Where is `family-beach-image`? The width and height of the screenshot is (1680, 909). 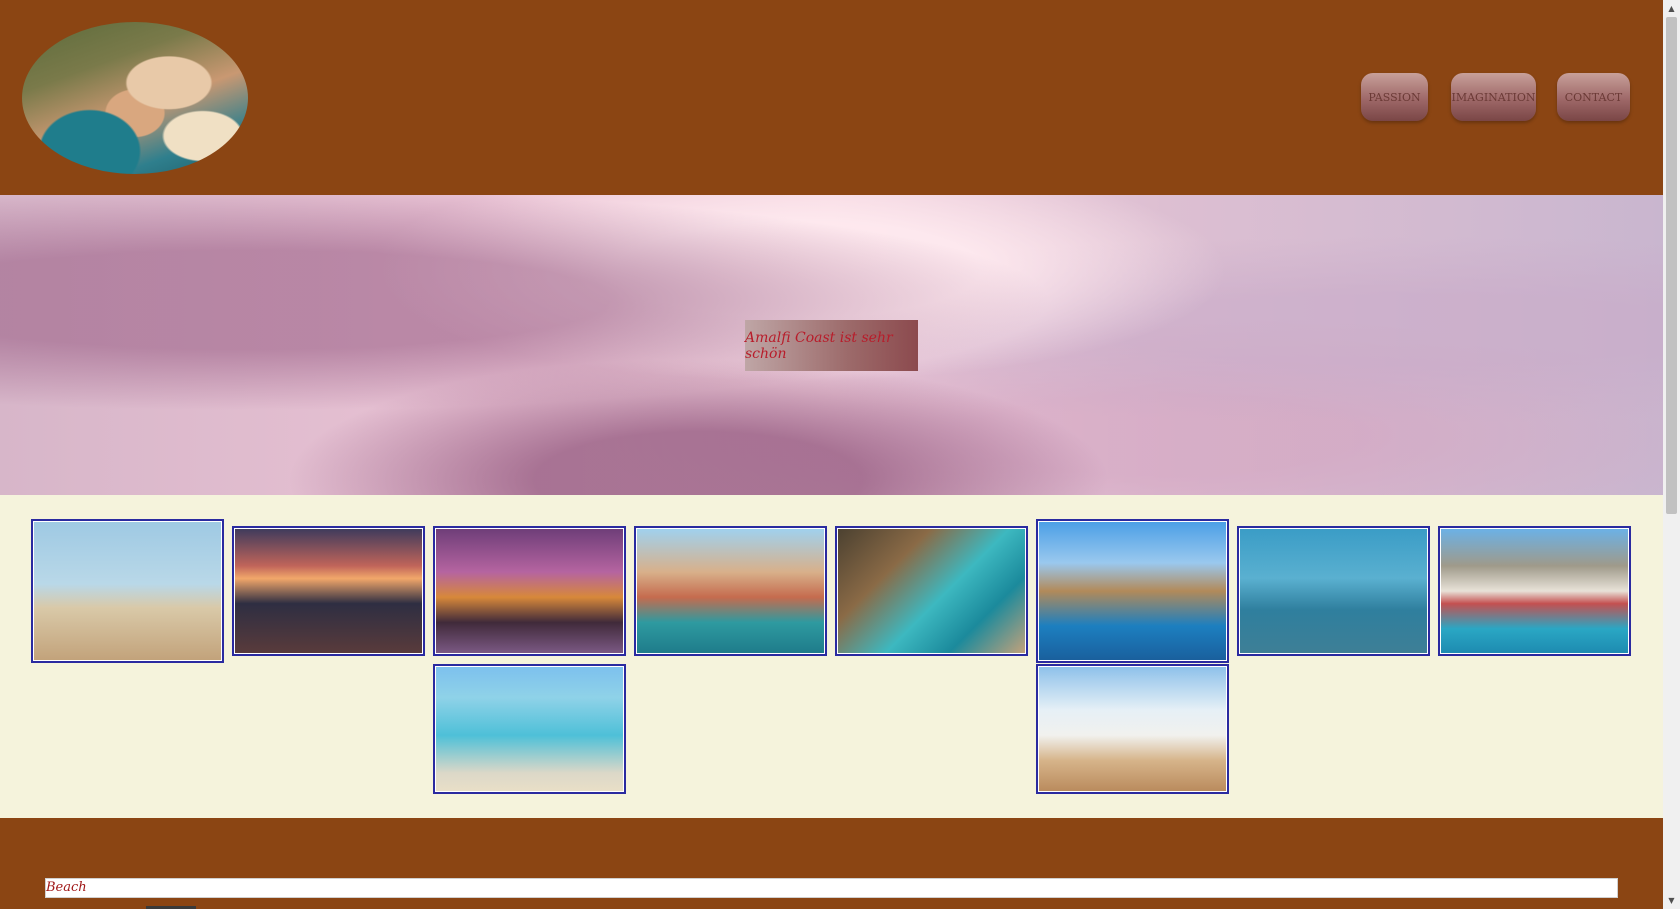 family-beach-image is located at coordinates (1132, 729).